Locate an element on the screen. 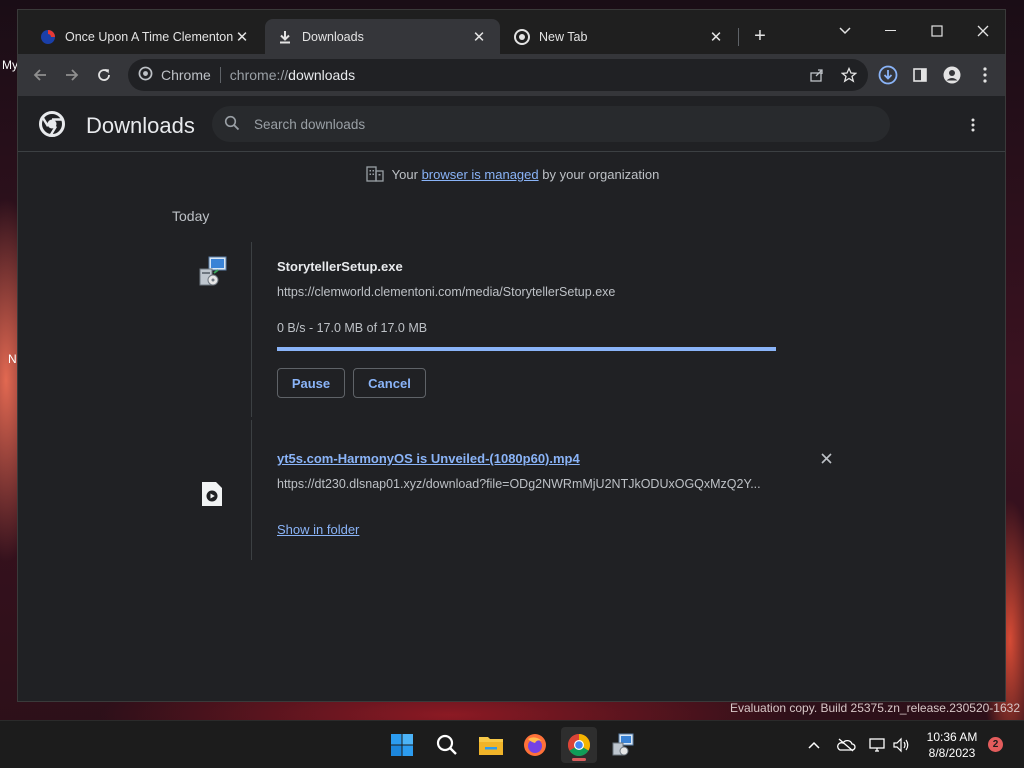  building-icon is located at coordinates (375, 175).